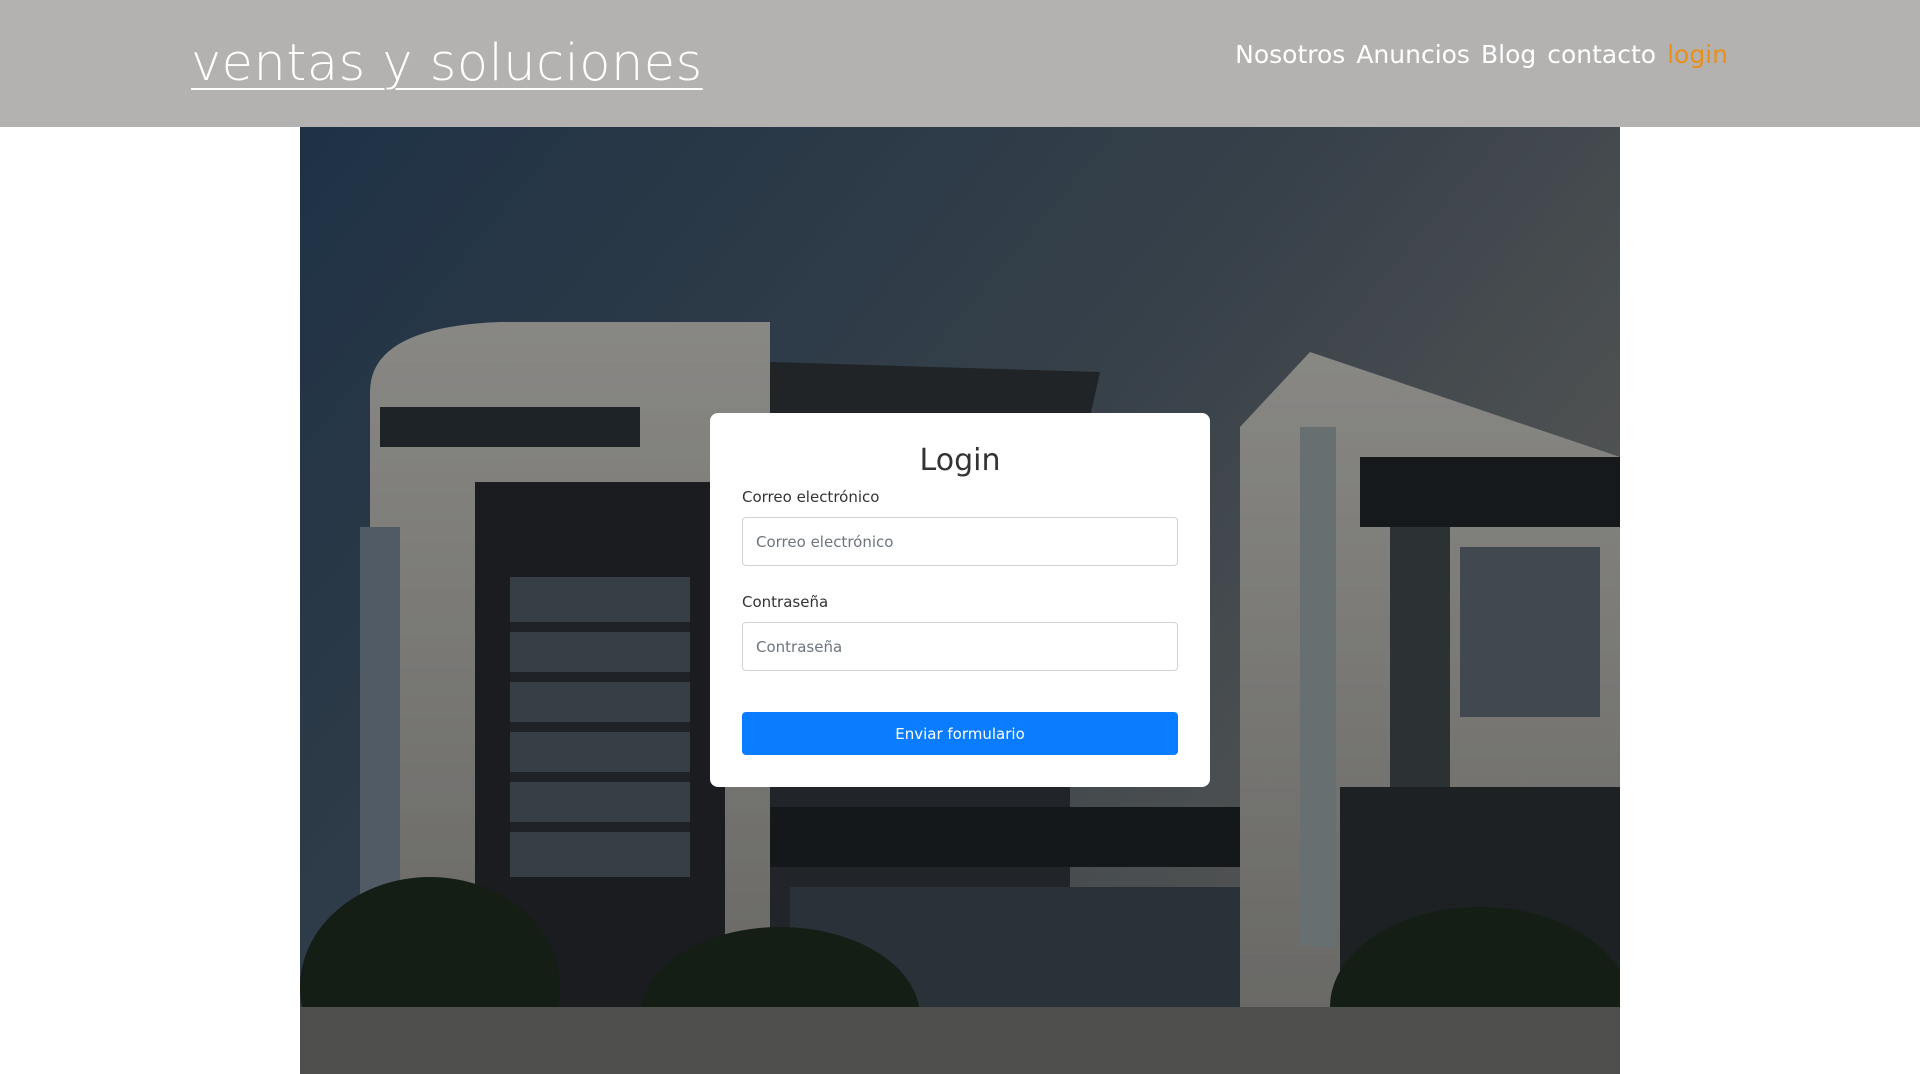  What do you see at coordinates (811, 497) in the screenshot?
I see `email-label: Correo electrónico` at bounding box center [811, 497].